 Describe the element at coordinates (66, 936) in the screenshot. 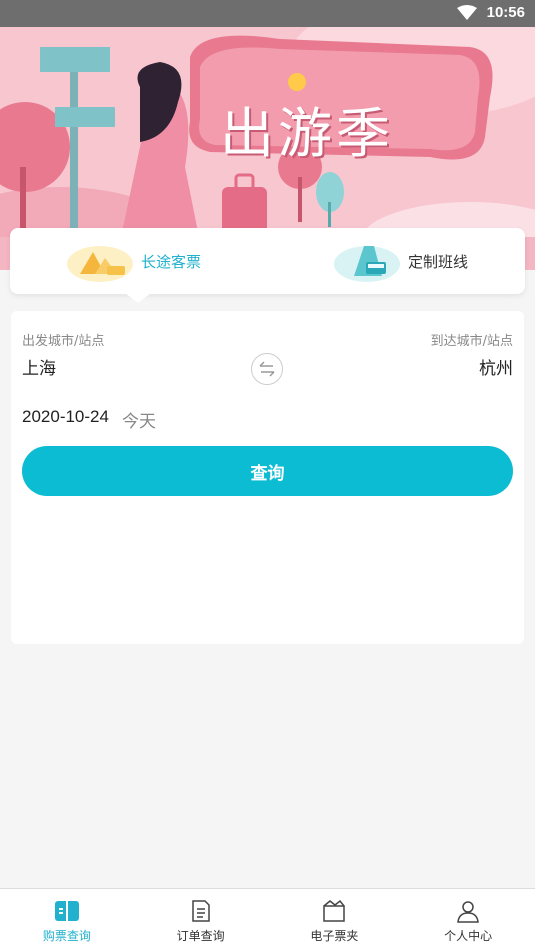

I see `nav-label-buy-tickets: 购票查询` at that location.